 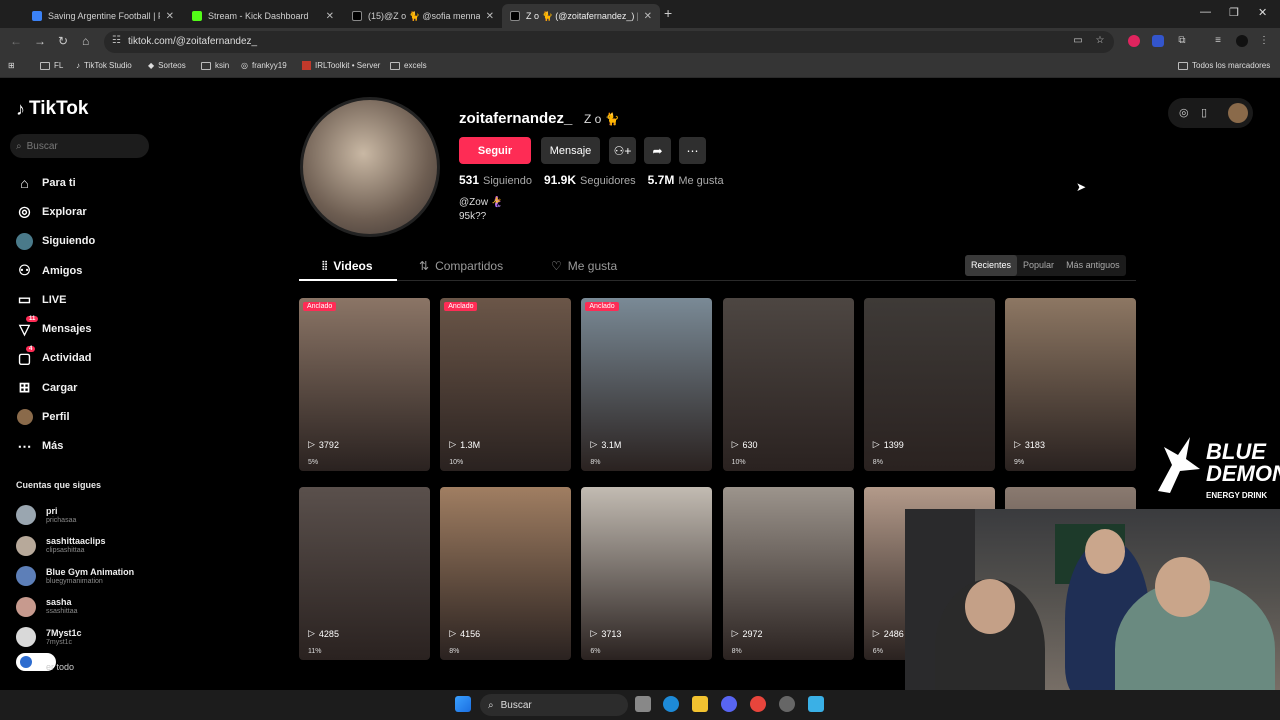 I want to click on see-all-link: er todo, so click(x=60, y=667).